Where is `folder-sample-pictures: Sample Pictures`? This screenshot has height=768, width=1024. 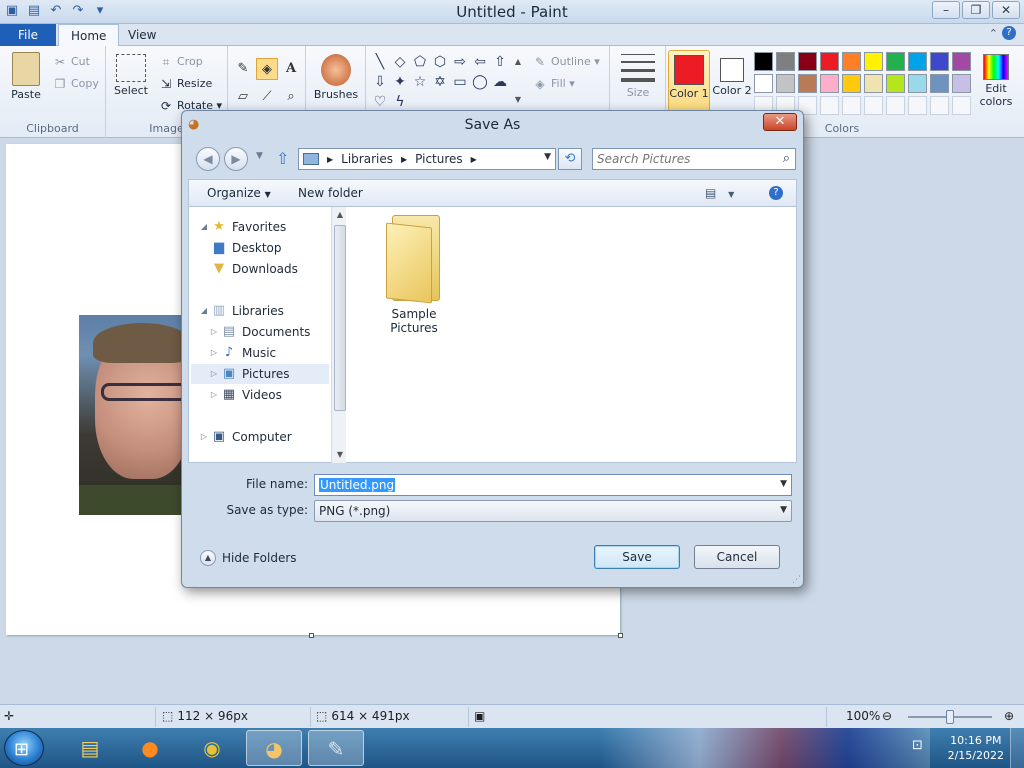 folder-sample-pictures: Sample Pictures is located at coordinates (414, 275).